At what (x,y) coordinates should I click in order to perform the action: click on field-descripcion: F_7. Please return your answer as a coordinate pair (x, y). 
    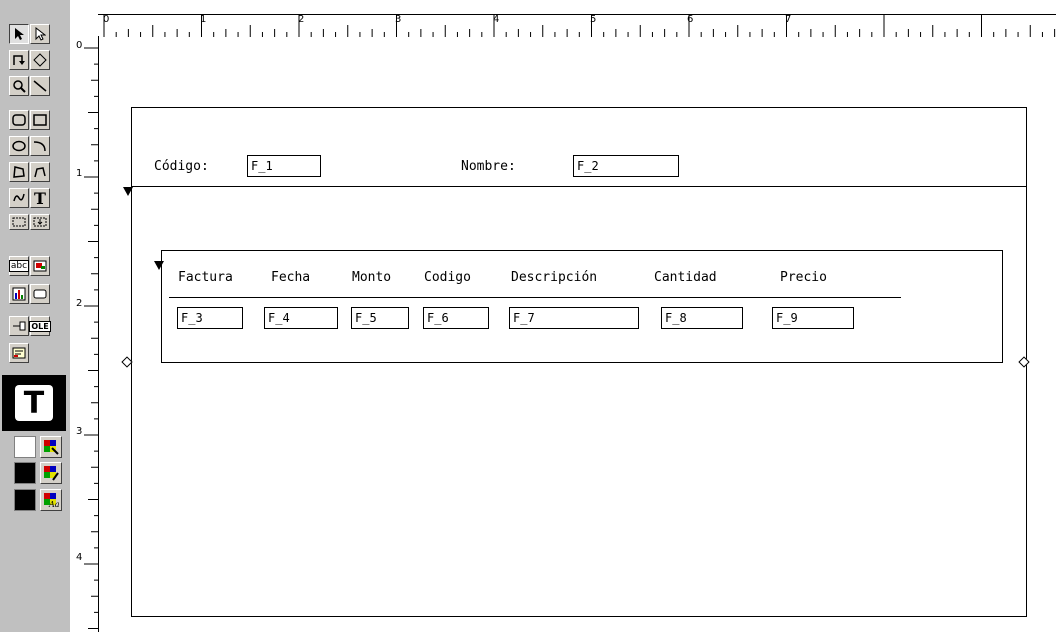
    Looking at the image, I should click on (574, 318).